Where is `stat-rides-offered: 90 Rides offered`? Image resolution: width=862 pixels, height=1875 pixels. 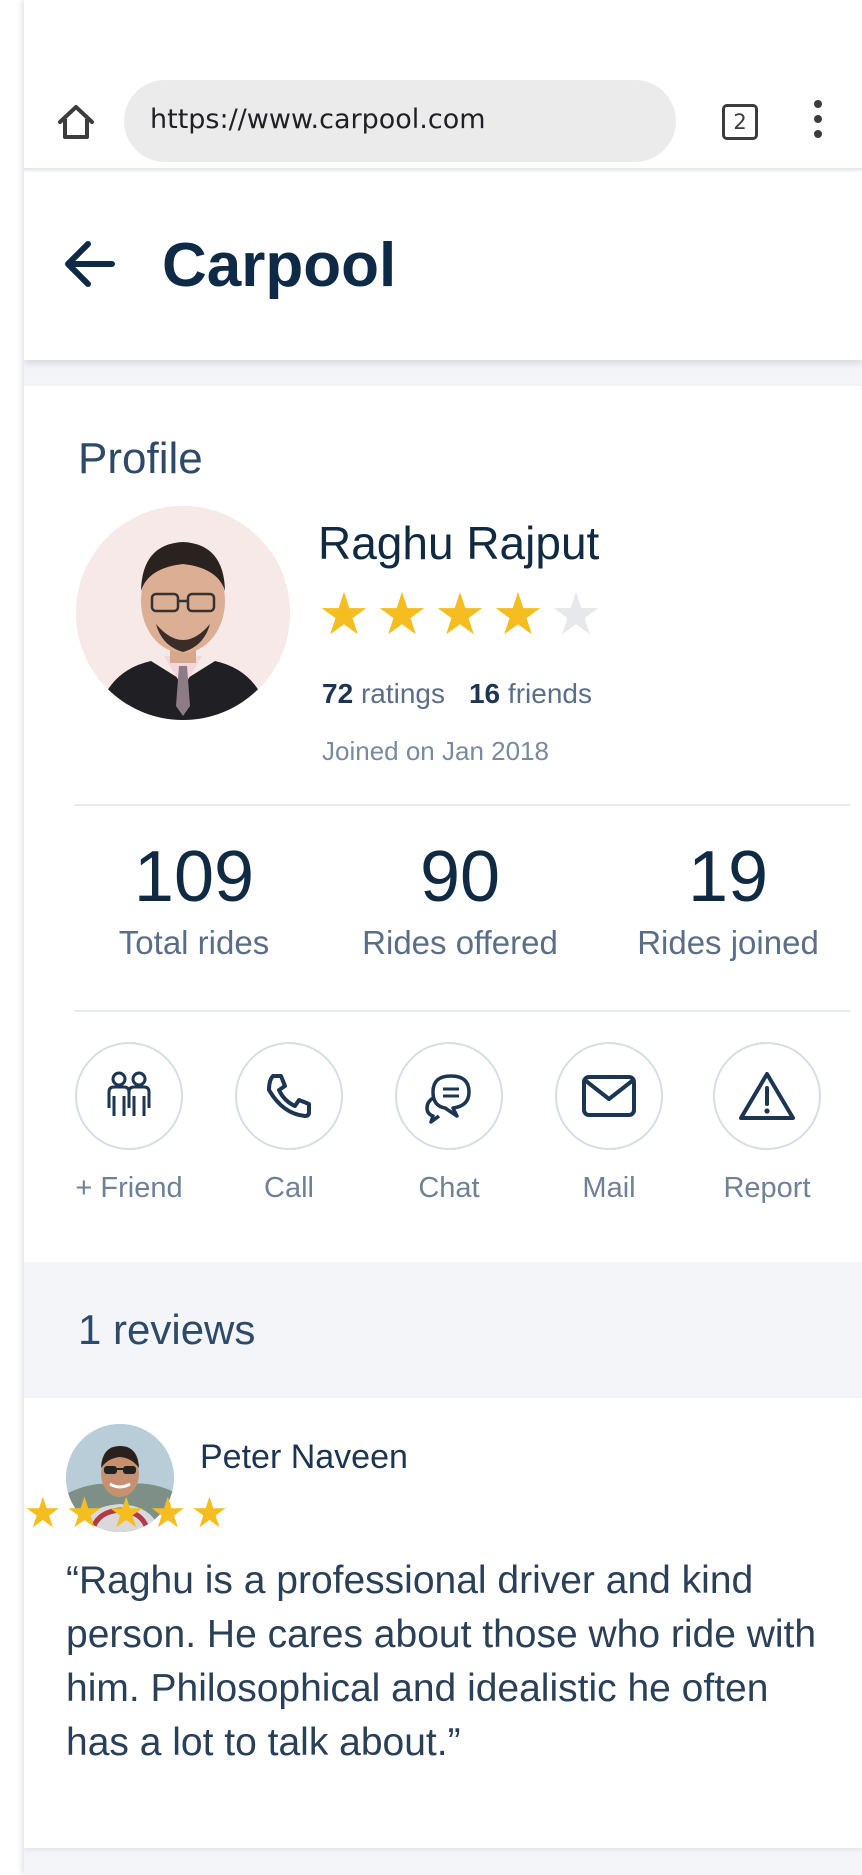 stat-rides-offered: 90 Rides offered is located at coordinates (460, 899).